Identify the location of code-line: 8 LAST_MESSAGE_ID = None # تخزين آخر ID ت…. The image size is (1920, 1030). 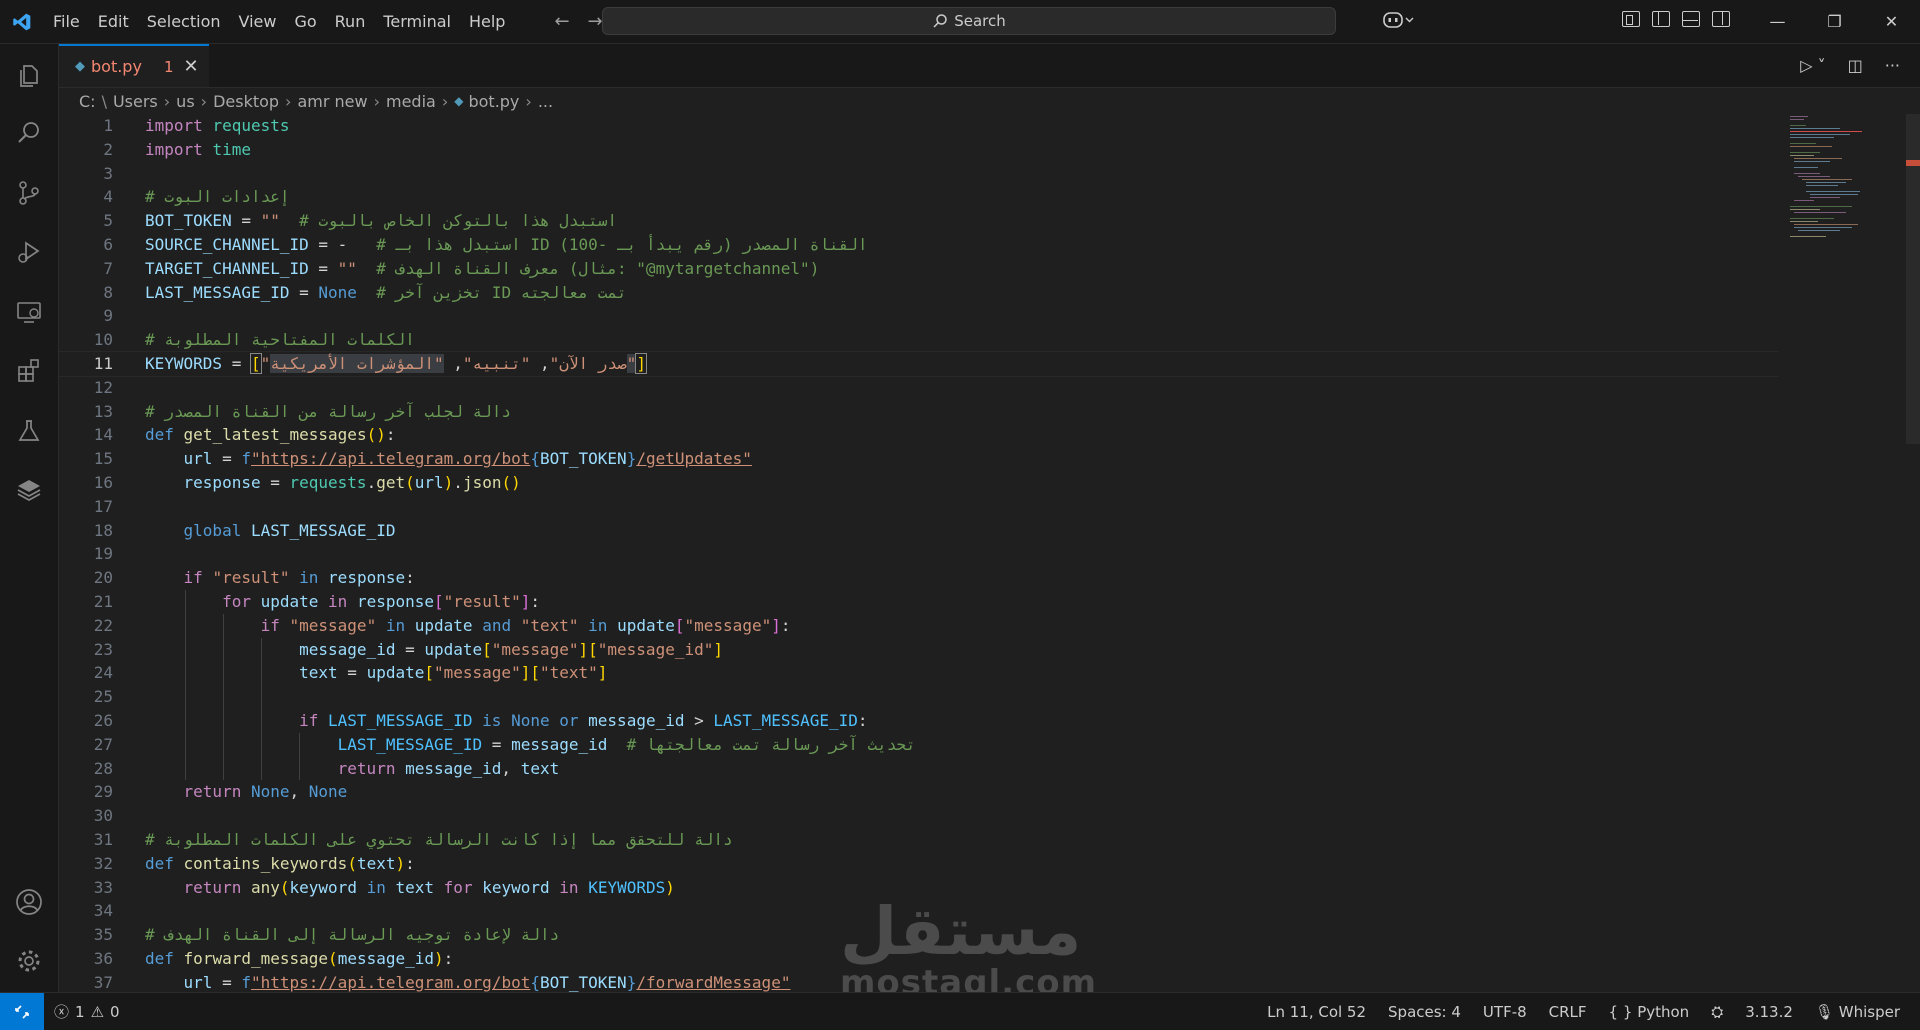
(919, 293).